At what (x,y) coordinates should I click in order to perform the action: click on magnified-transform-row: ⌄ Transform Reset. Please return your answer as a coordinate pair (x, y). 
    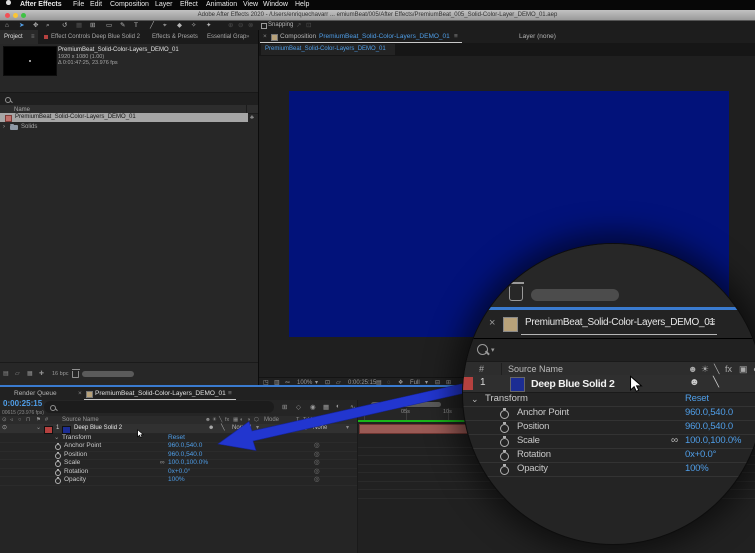
    Looking at the image, I should click on (609, 399).